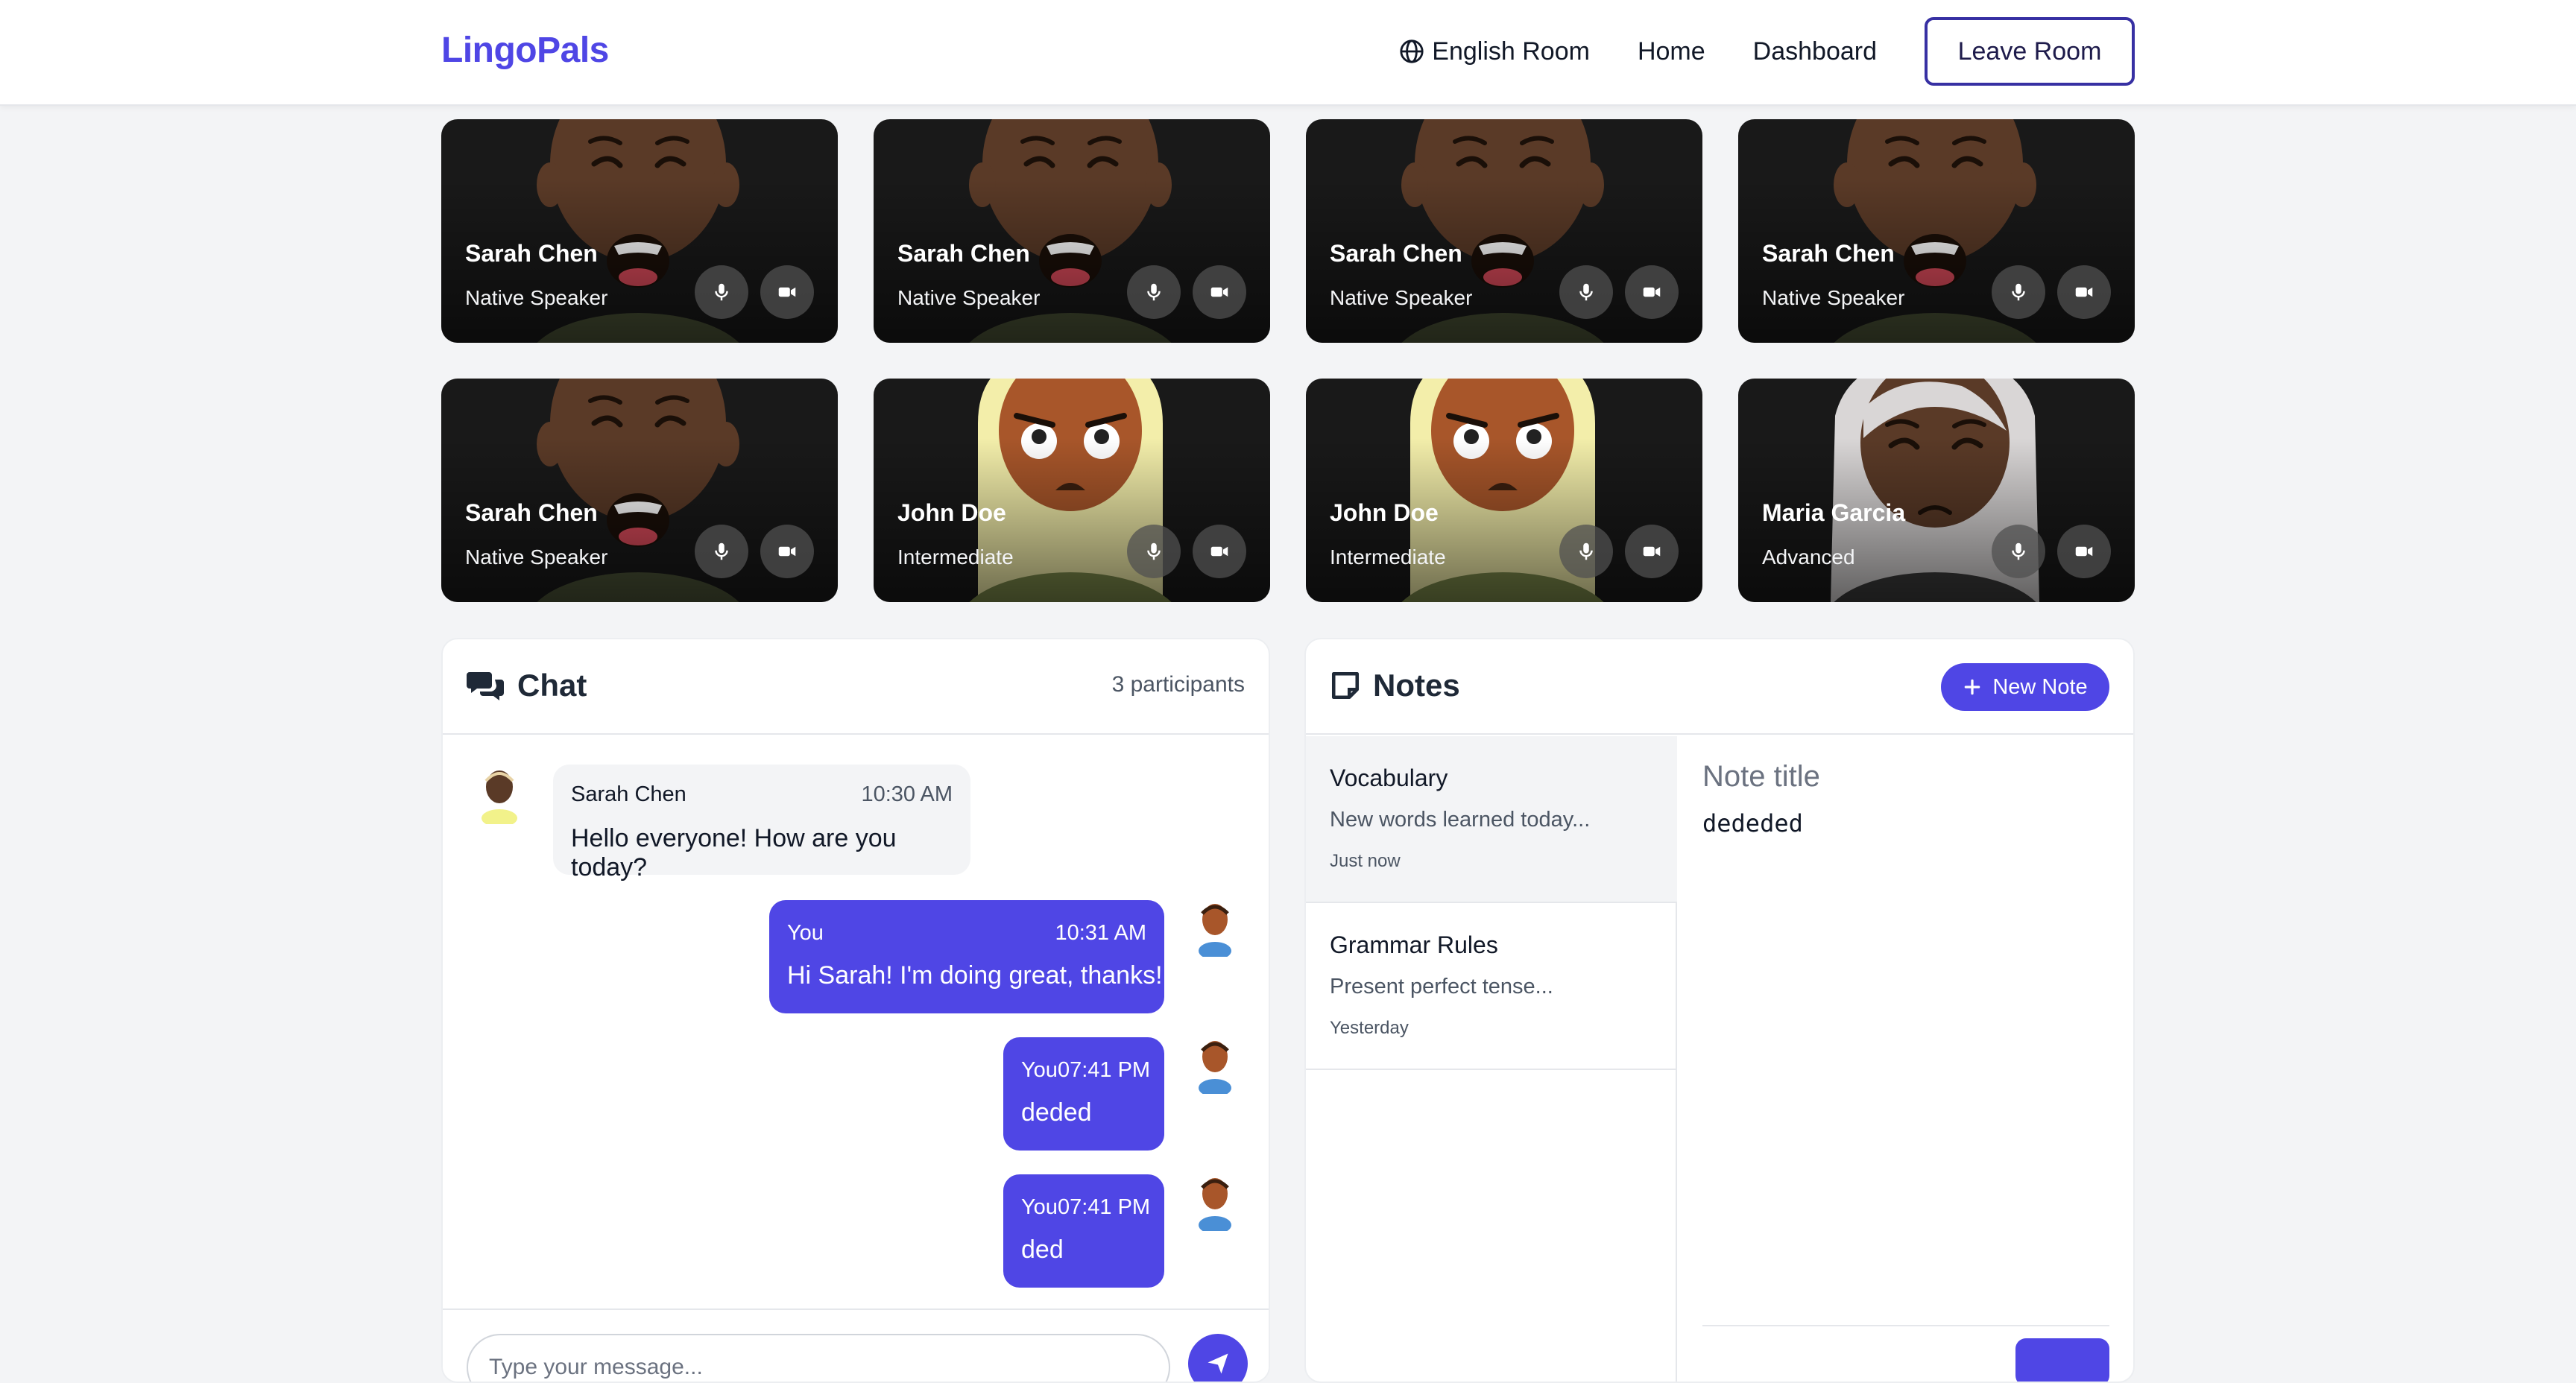  Describe the element at coordinates (2025, 687) in the screenshot. I see `new-note-button: New Note` at that location.